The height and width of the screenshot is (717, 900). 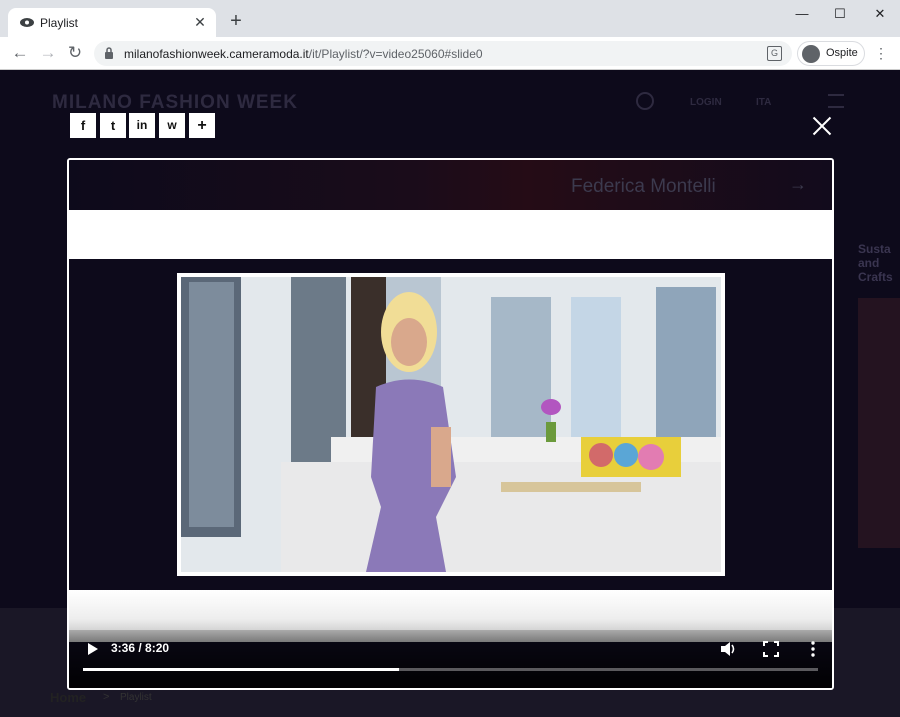 What do you see at coordinates (450, 234) in the screenshot?
I see `video-letterbox-top` at bounding box center [450, 234].